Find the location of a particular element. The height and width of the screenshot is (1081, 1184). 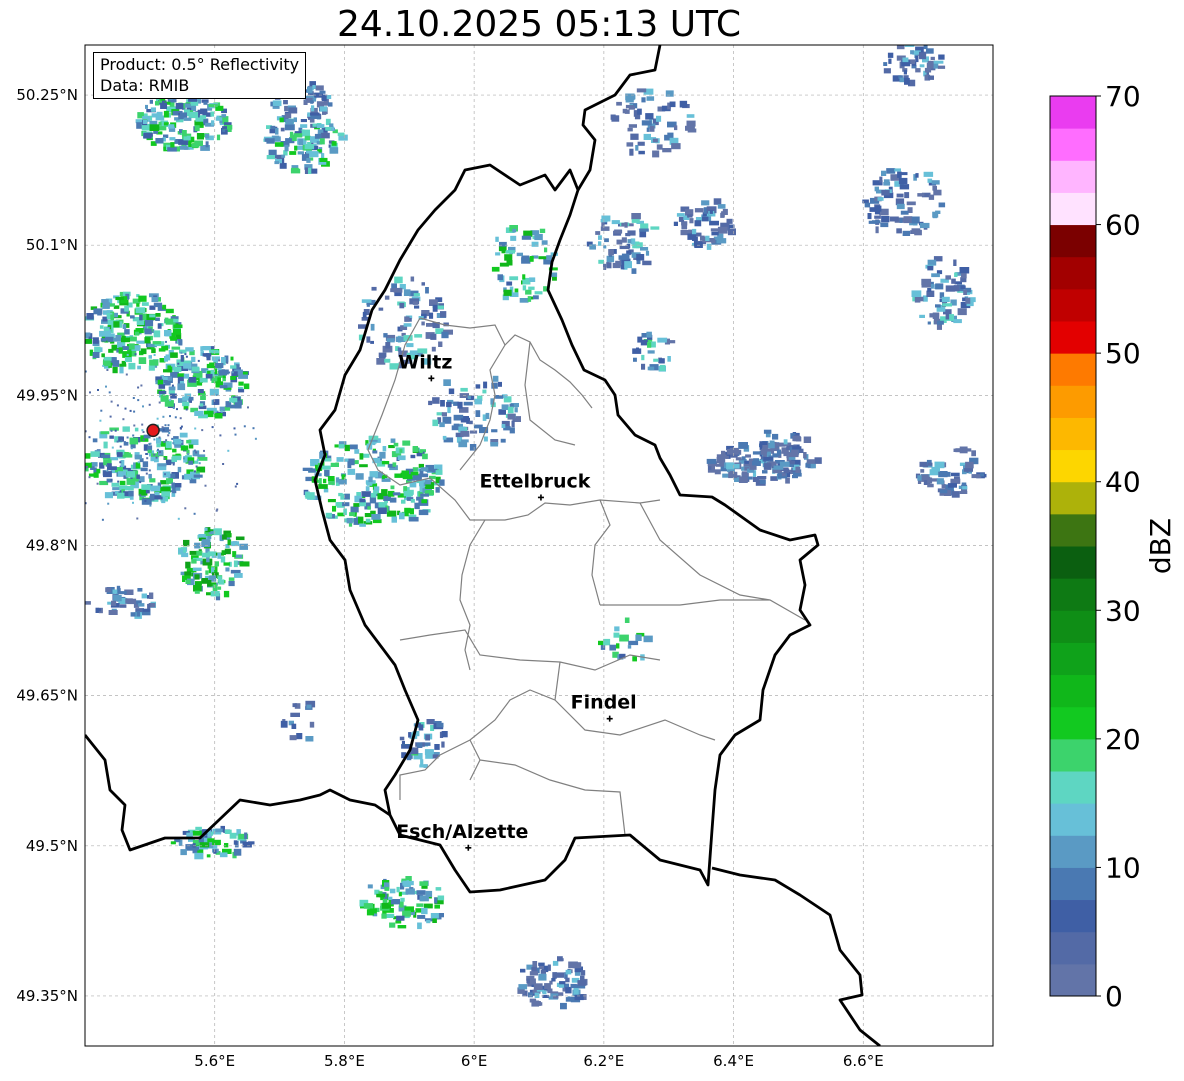

lon-tick-label: 6.2°E is located at coordinates (603, 1061).